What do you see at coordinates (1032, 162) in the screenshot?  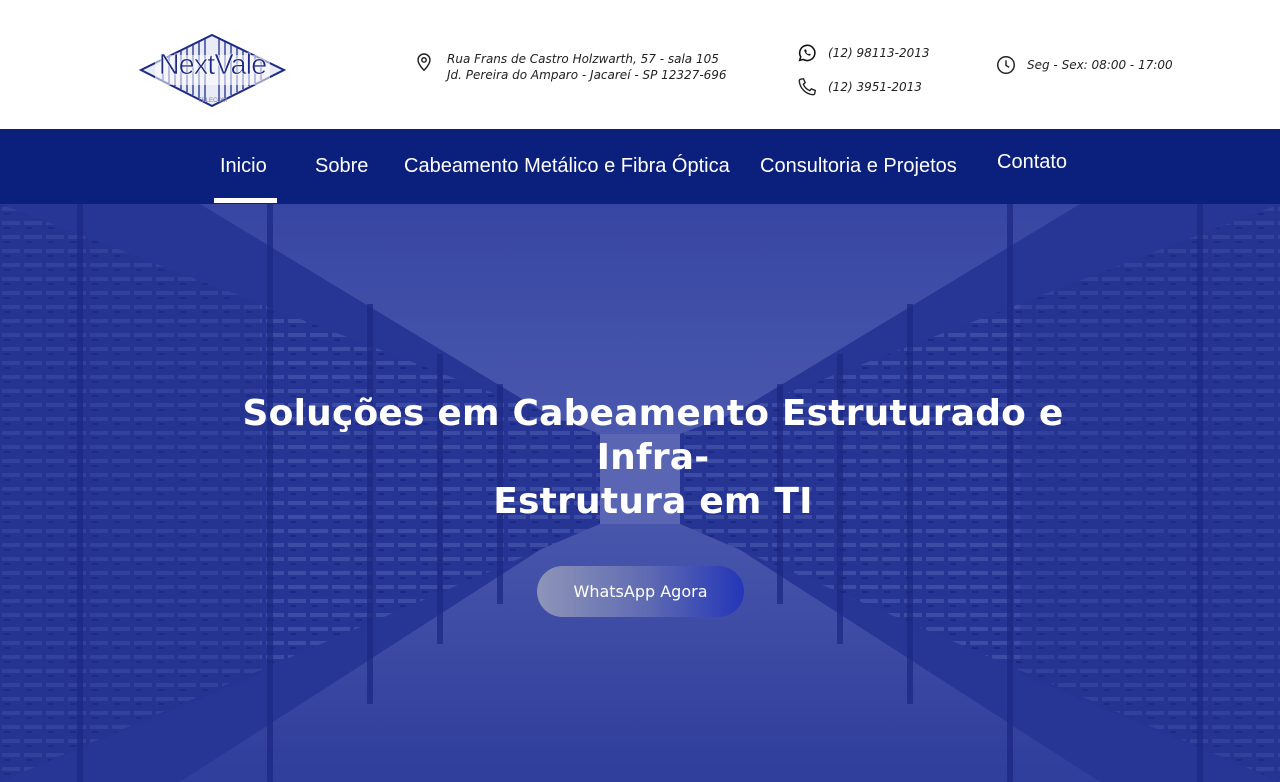 I see `nav-item-contato: Contato` at bounding box center [1032, 162].